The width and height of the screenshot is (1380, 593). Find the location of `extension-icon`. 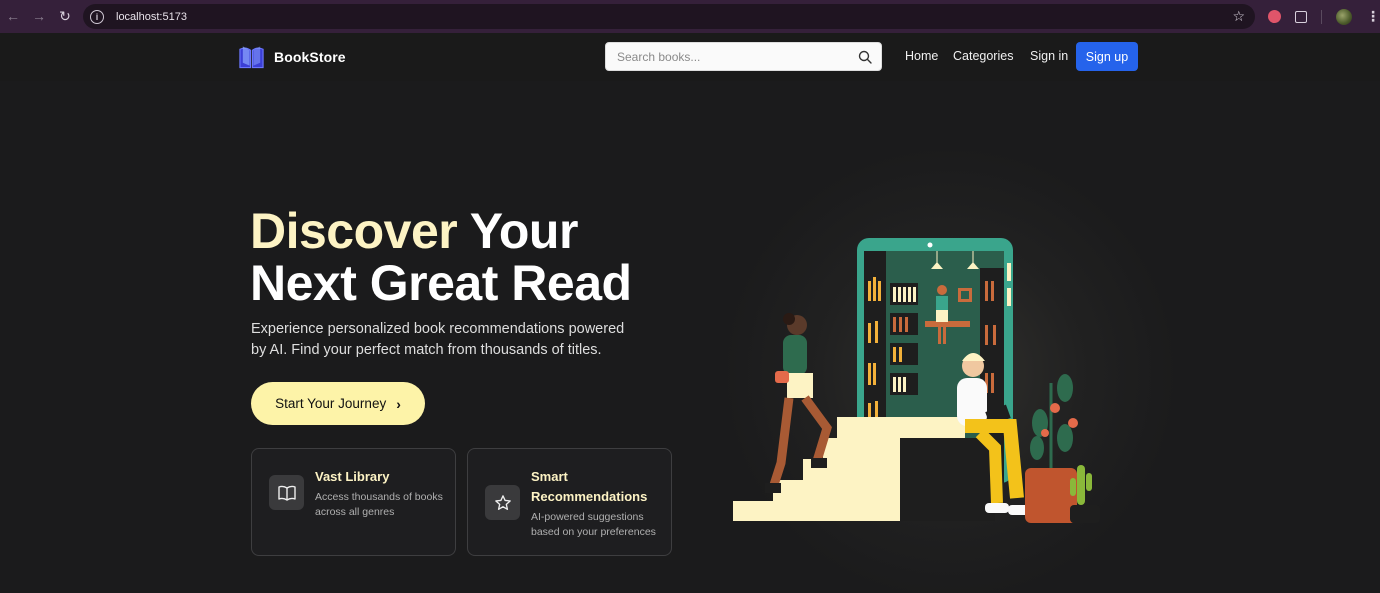

extension-icon is located at coordinates (1274, 16).